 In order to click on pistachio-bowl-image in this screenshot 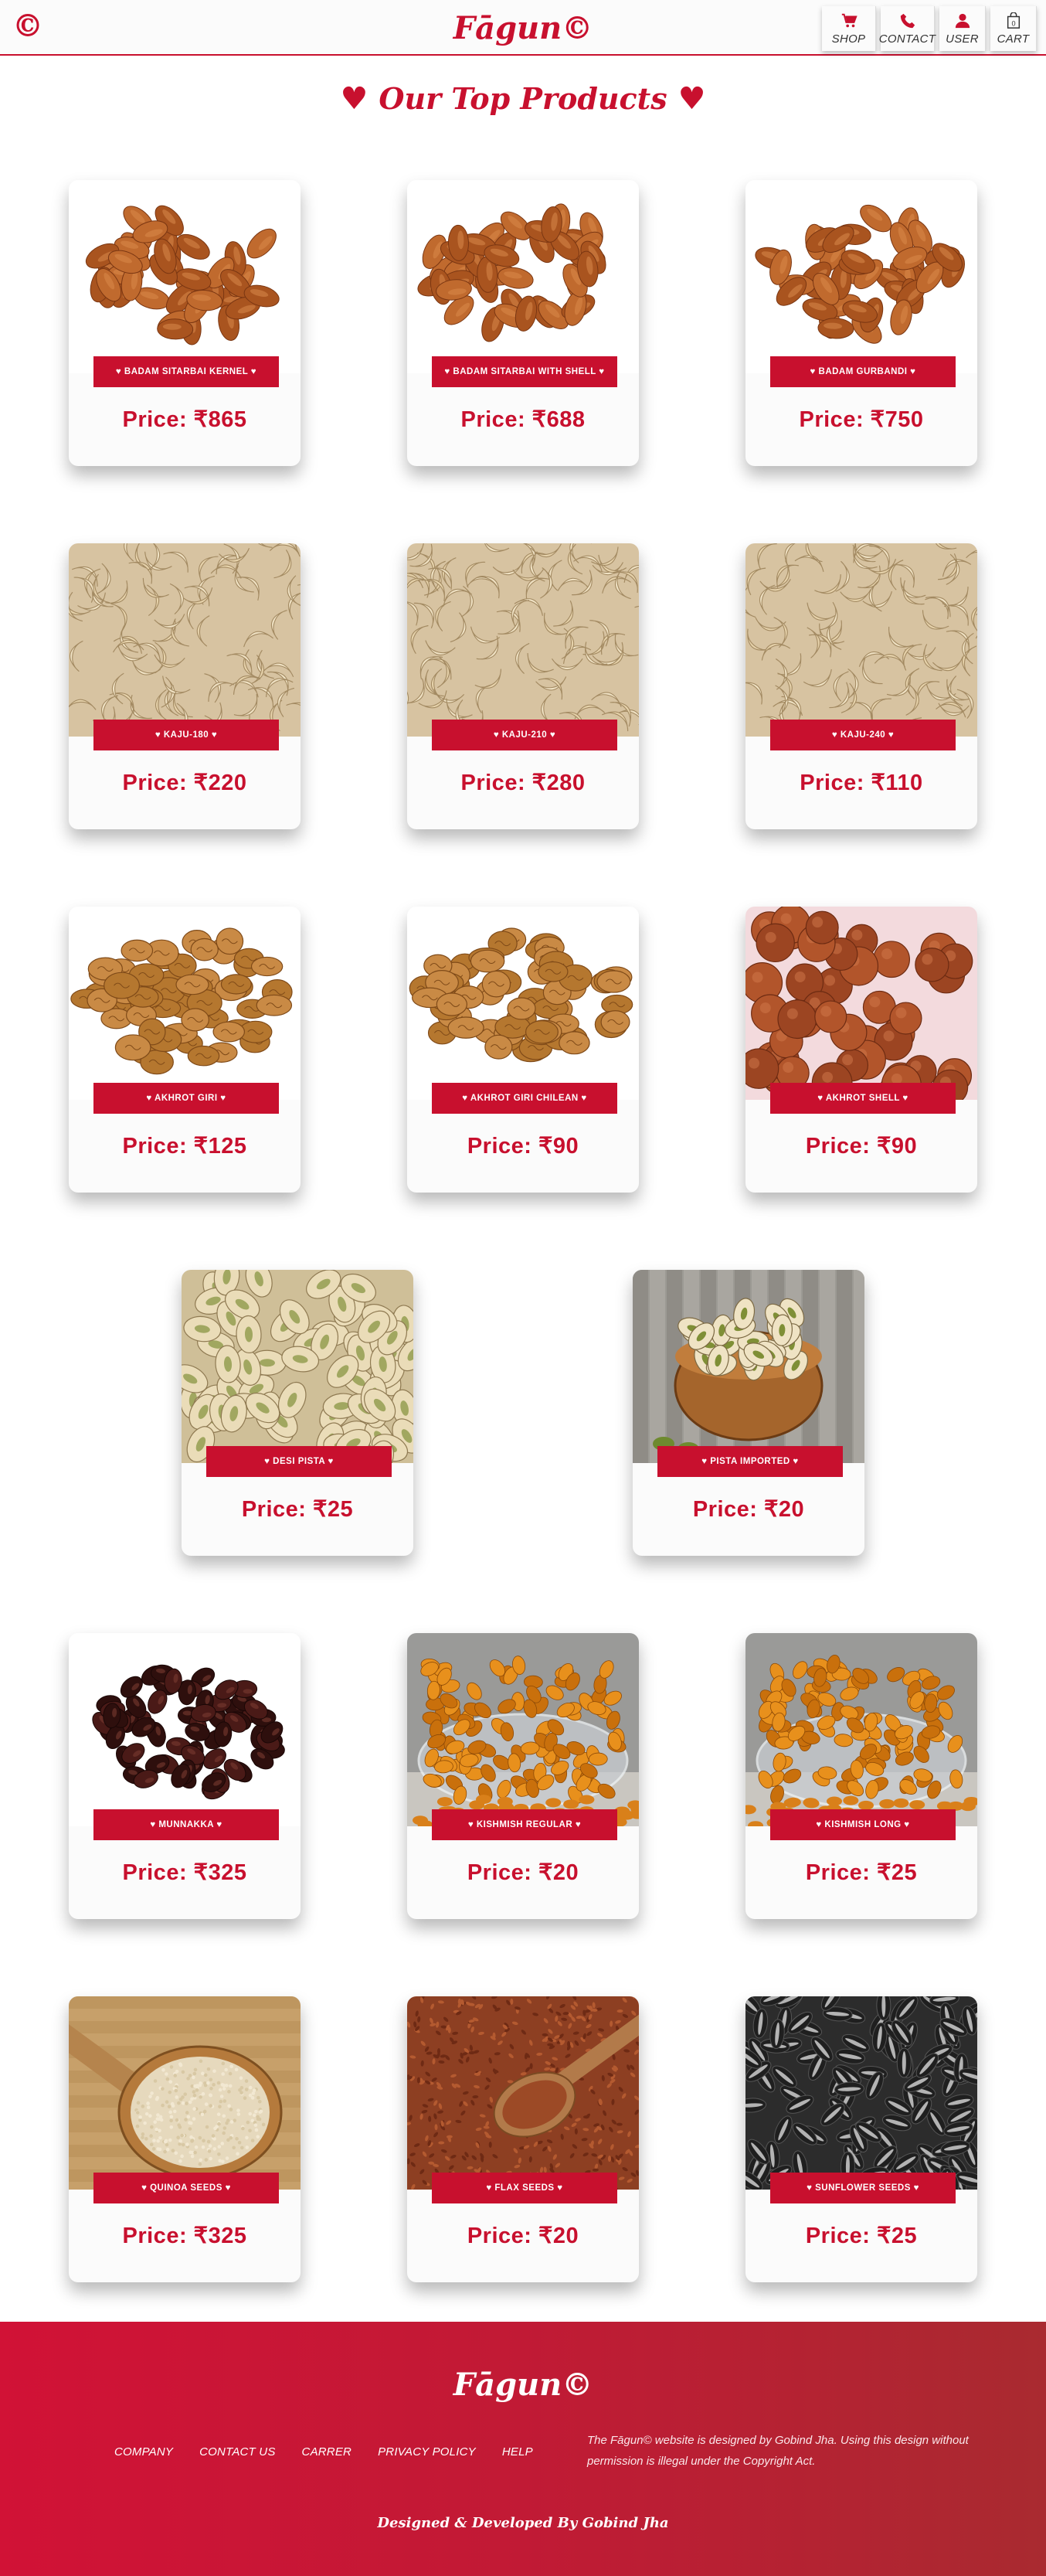, I will do `click(748, 1366)`.